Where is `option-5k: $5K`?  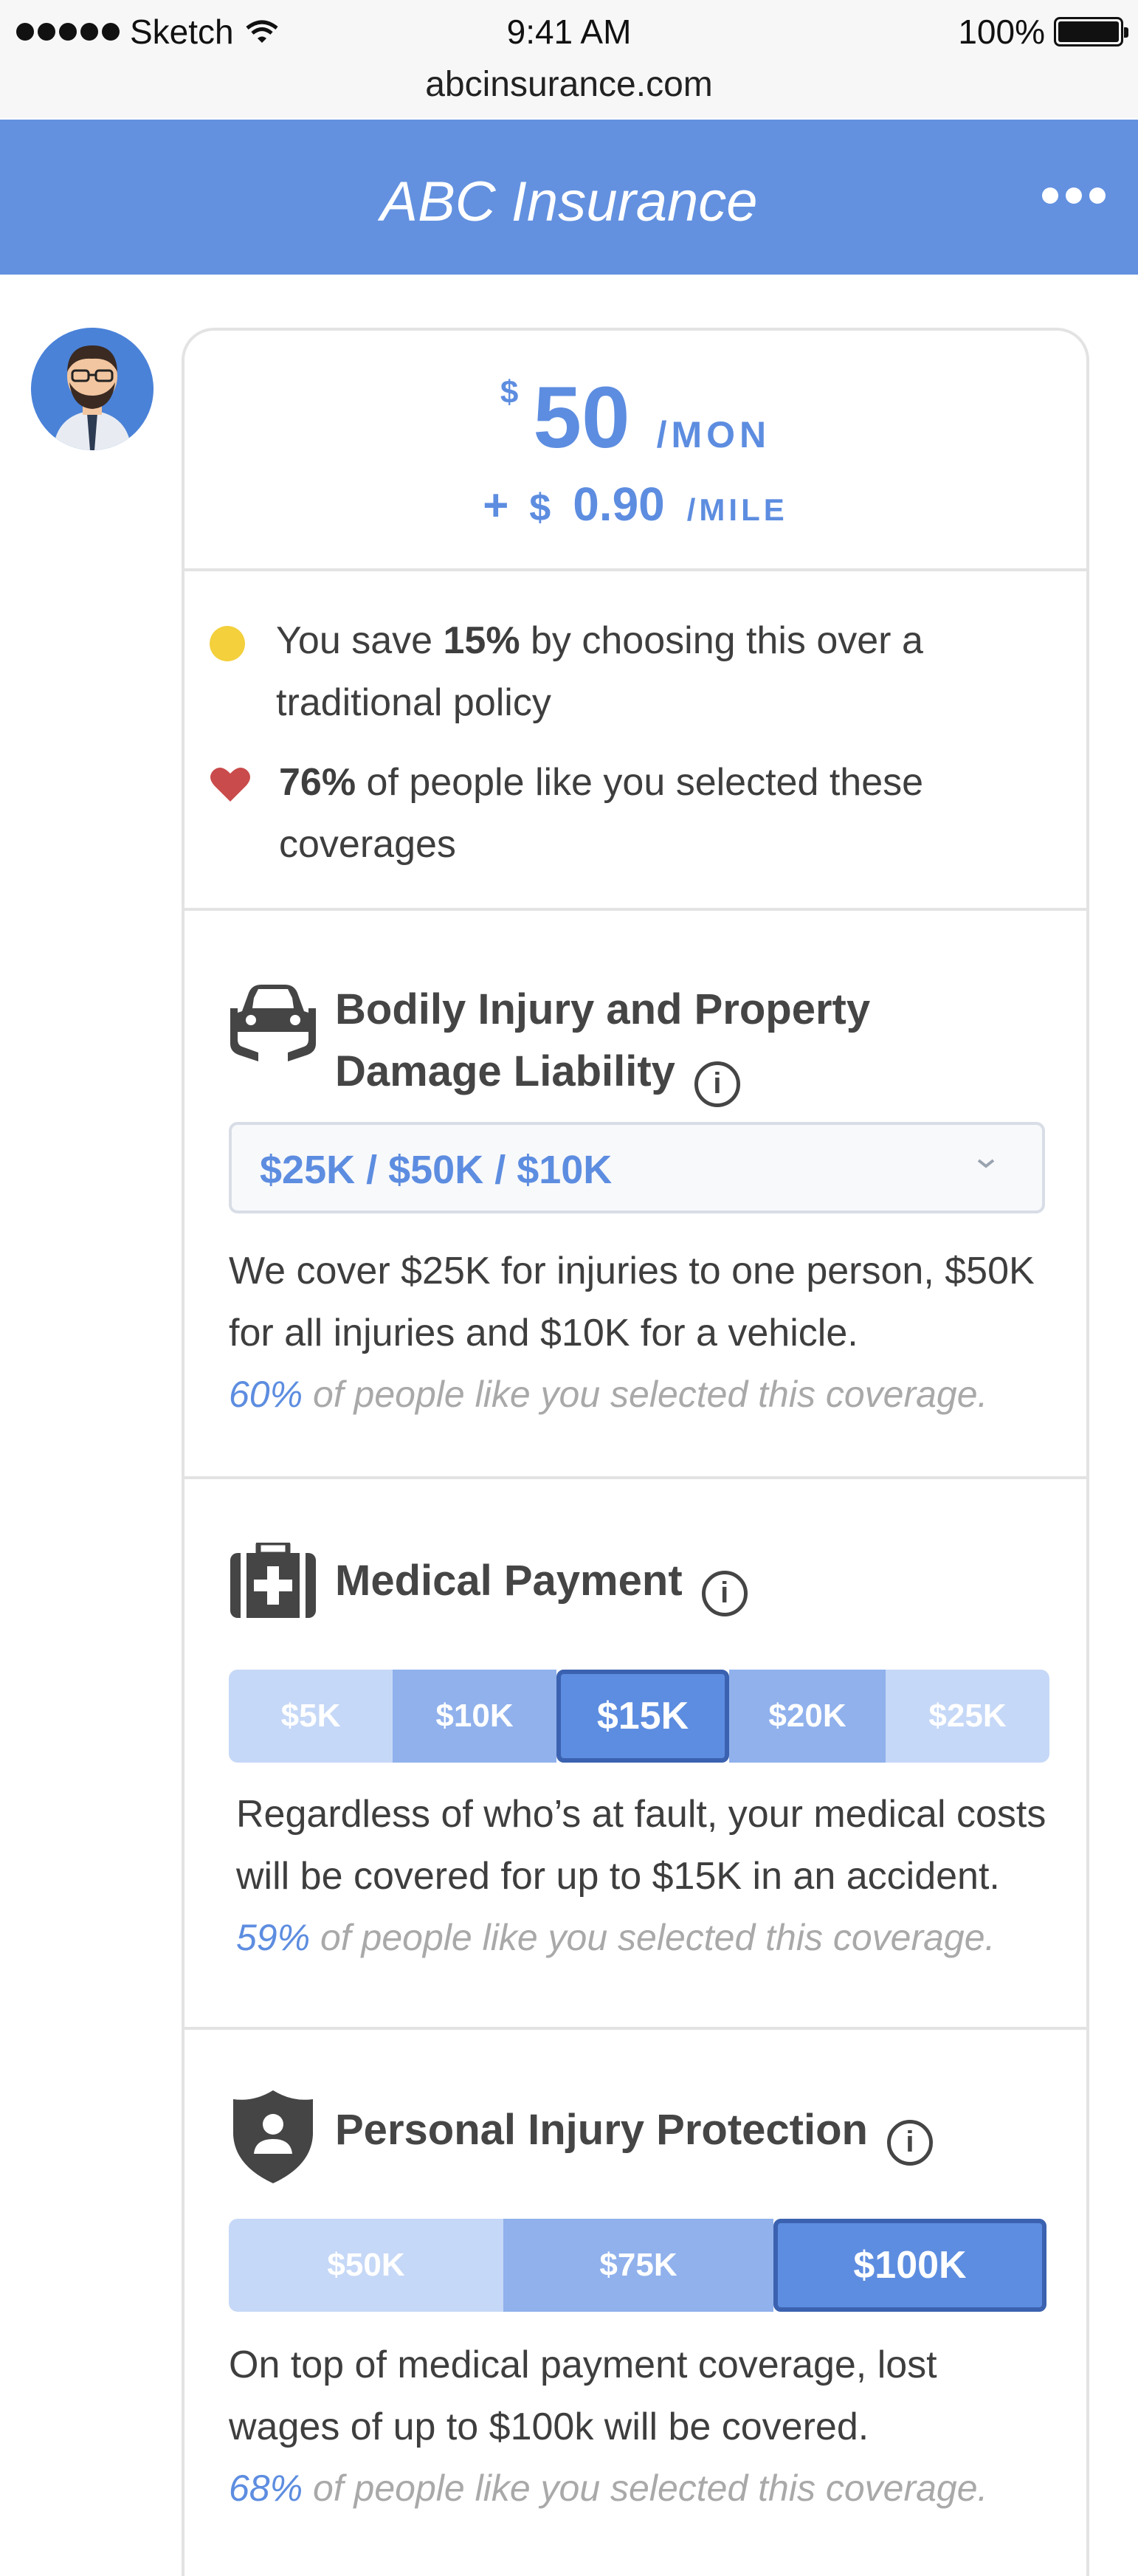
option-5k: $5K is located at coordinates (311, 1717).